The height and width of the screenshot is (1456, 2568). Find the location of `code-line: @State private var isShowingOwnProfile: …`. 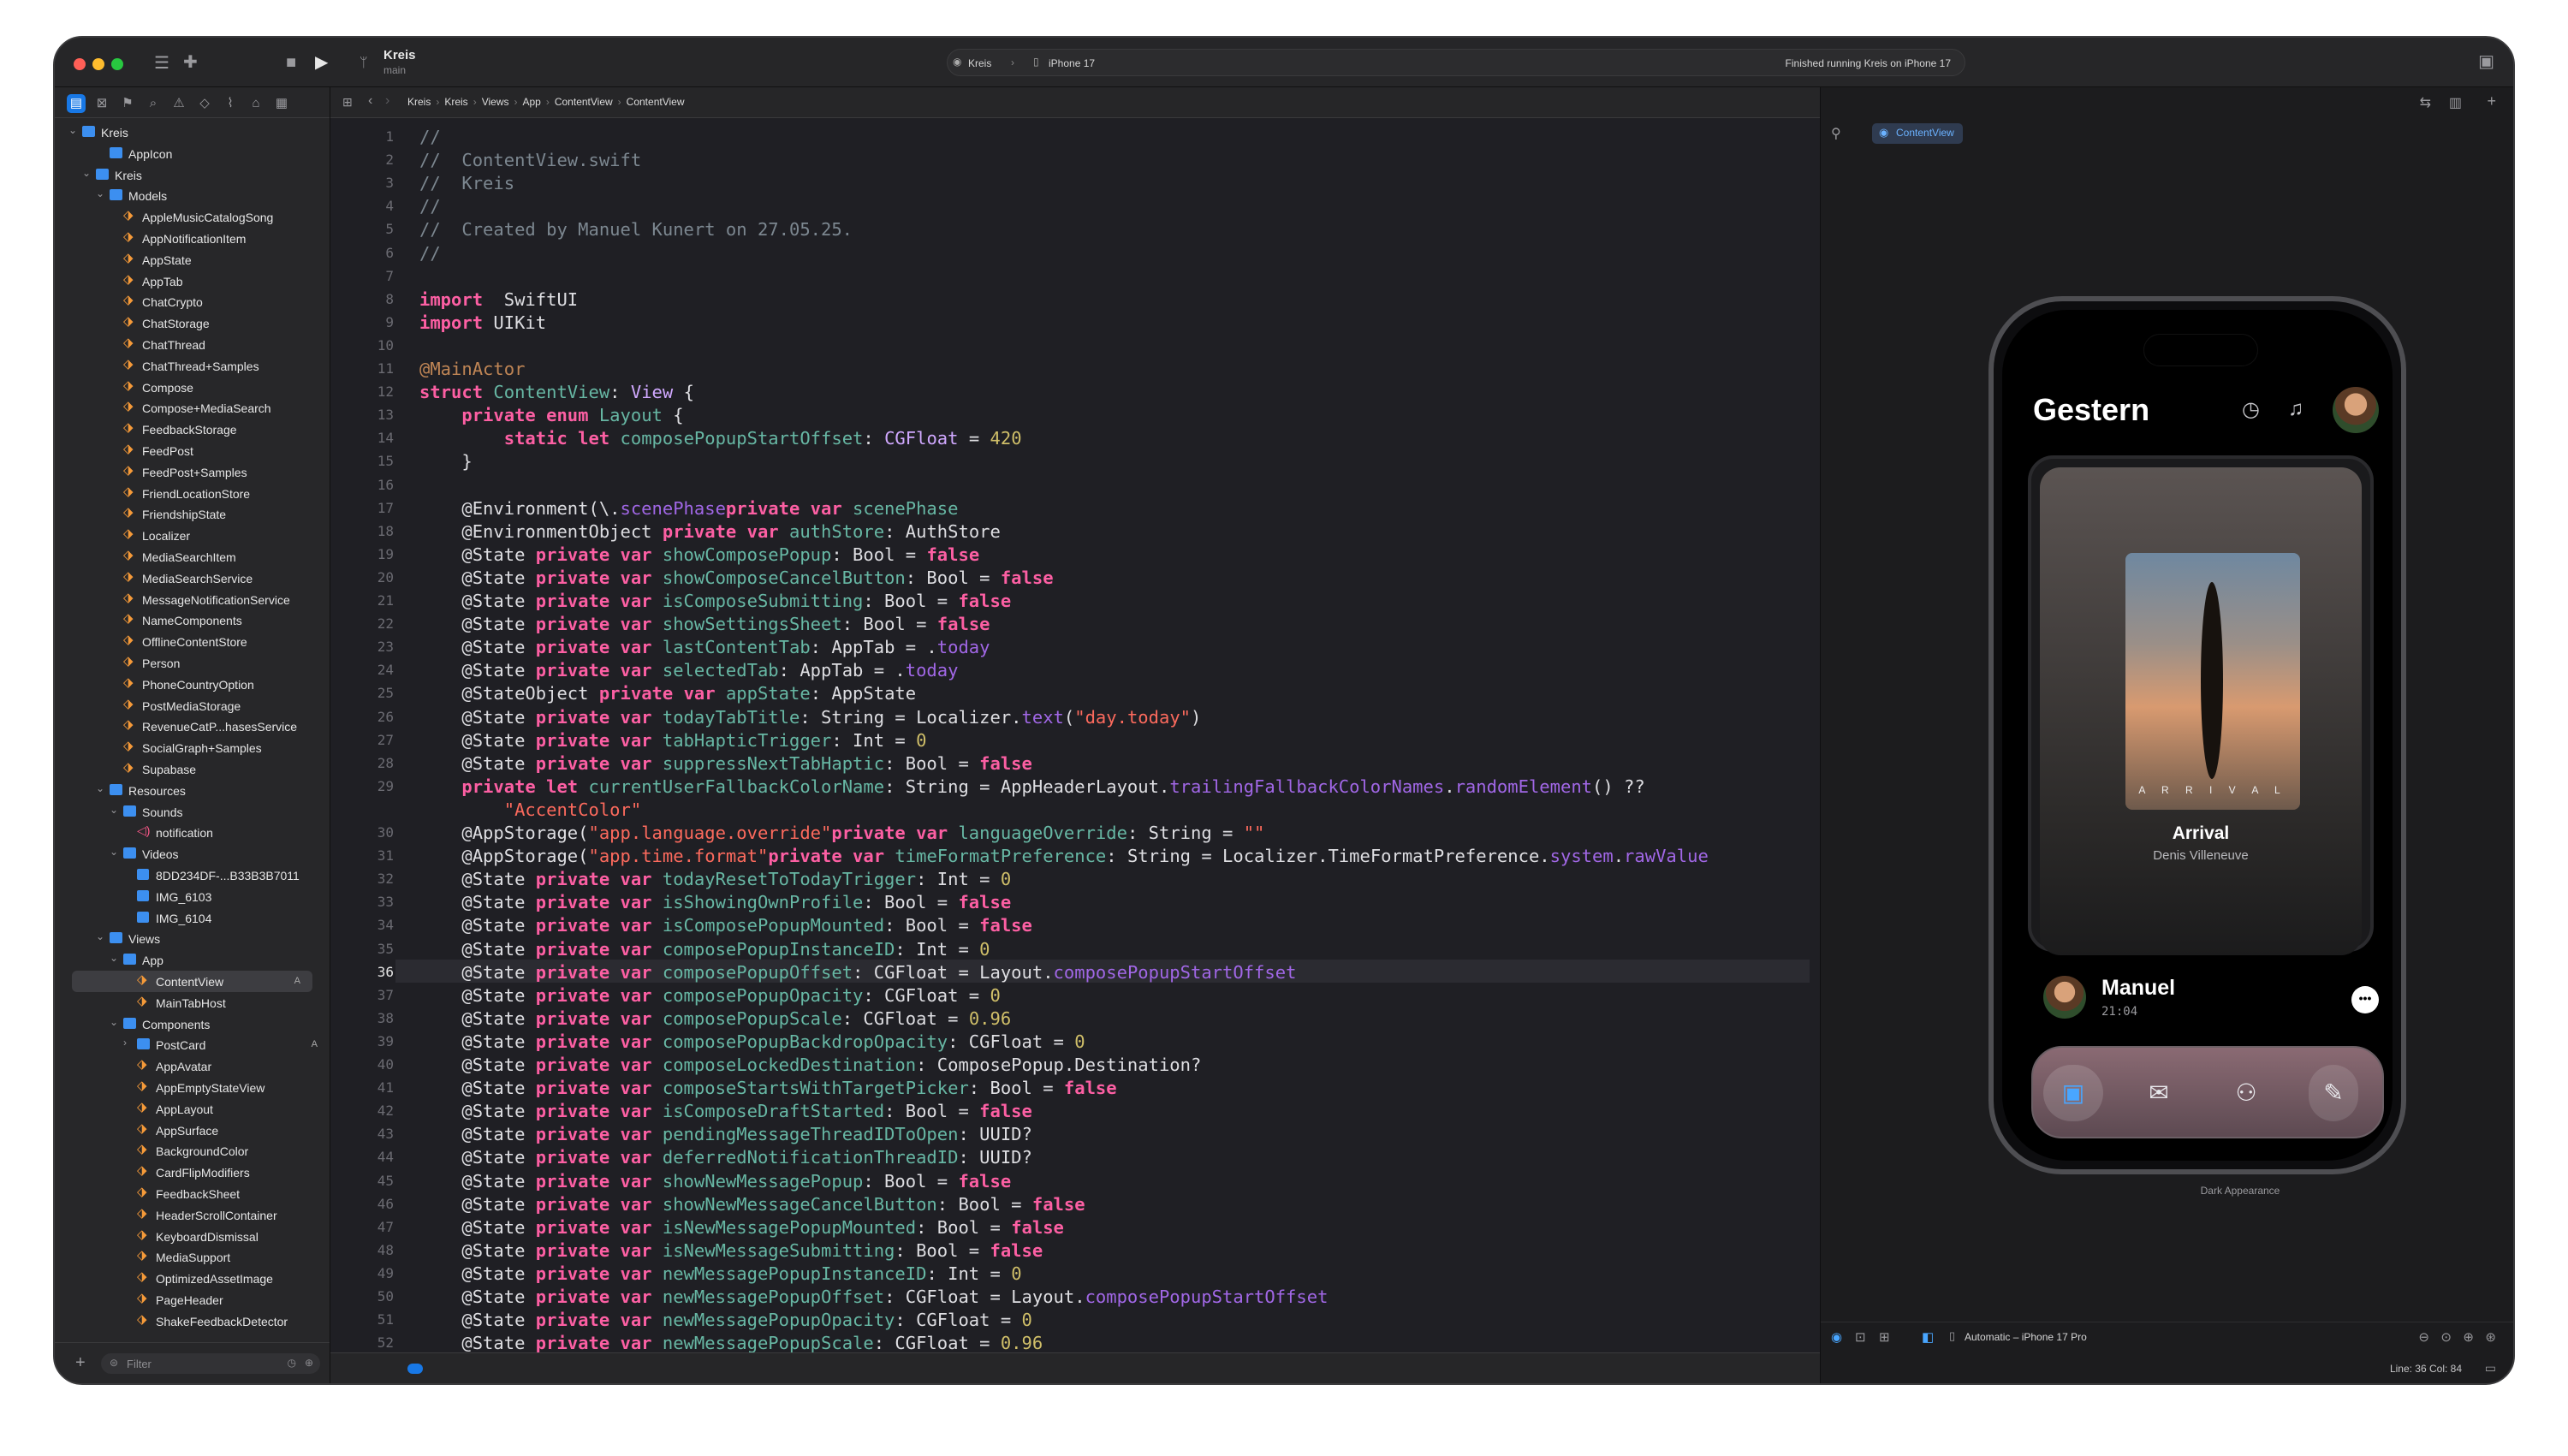

code-line: @State private var isShowingOwnProfile: … is located at coordinates (715, 902).